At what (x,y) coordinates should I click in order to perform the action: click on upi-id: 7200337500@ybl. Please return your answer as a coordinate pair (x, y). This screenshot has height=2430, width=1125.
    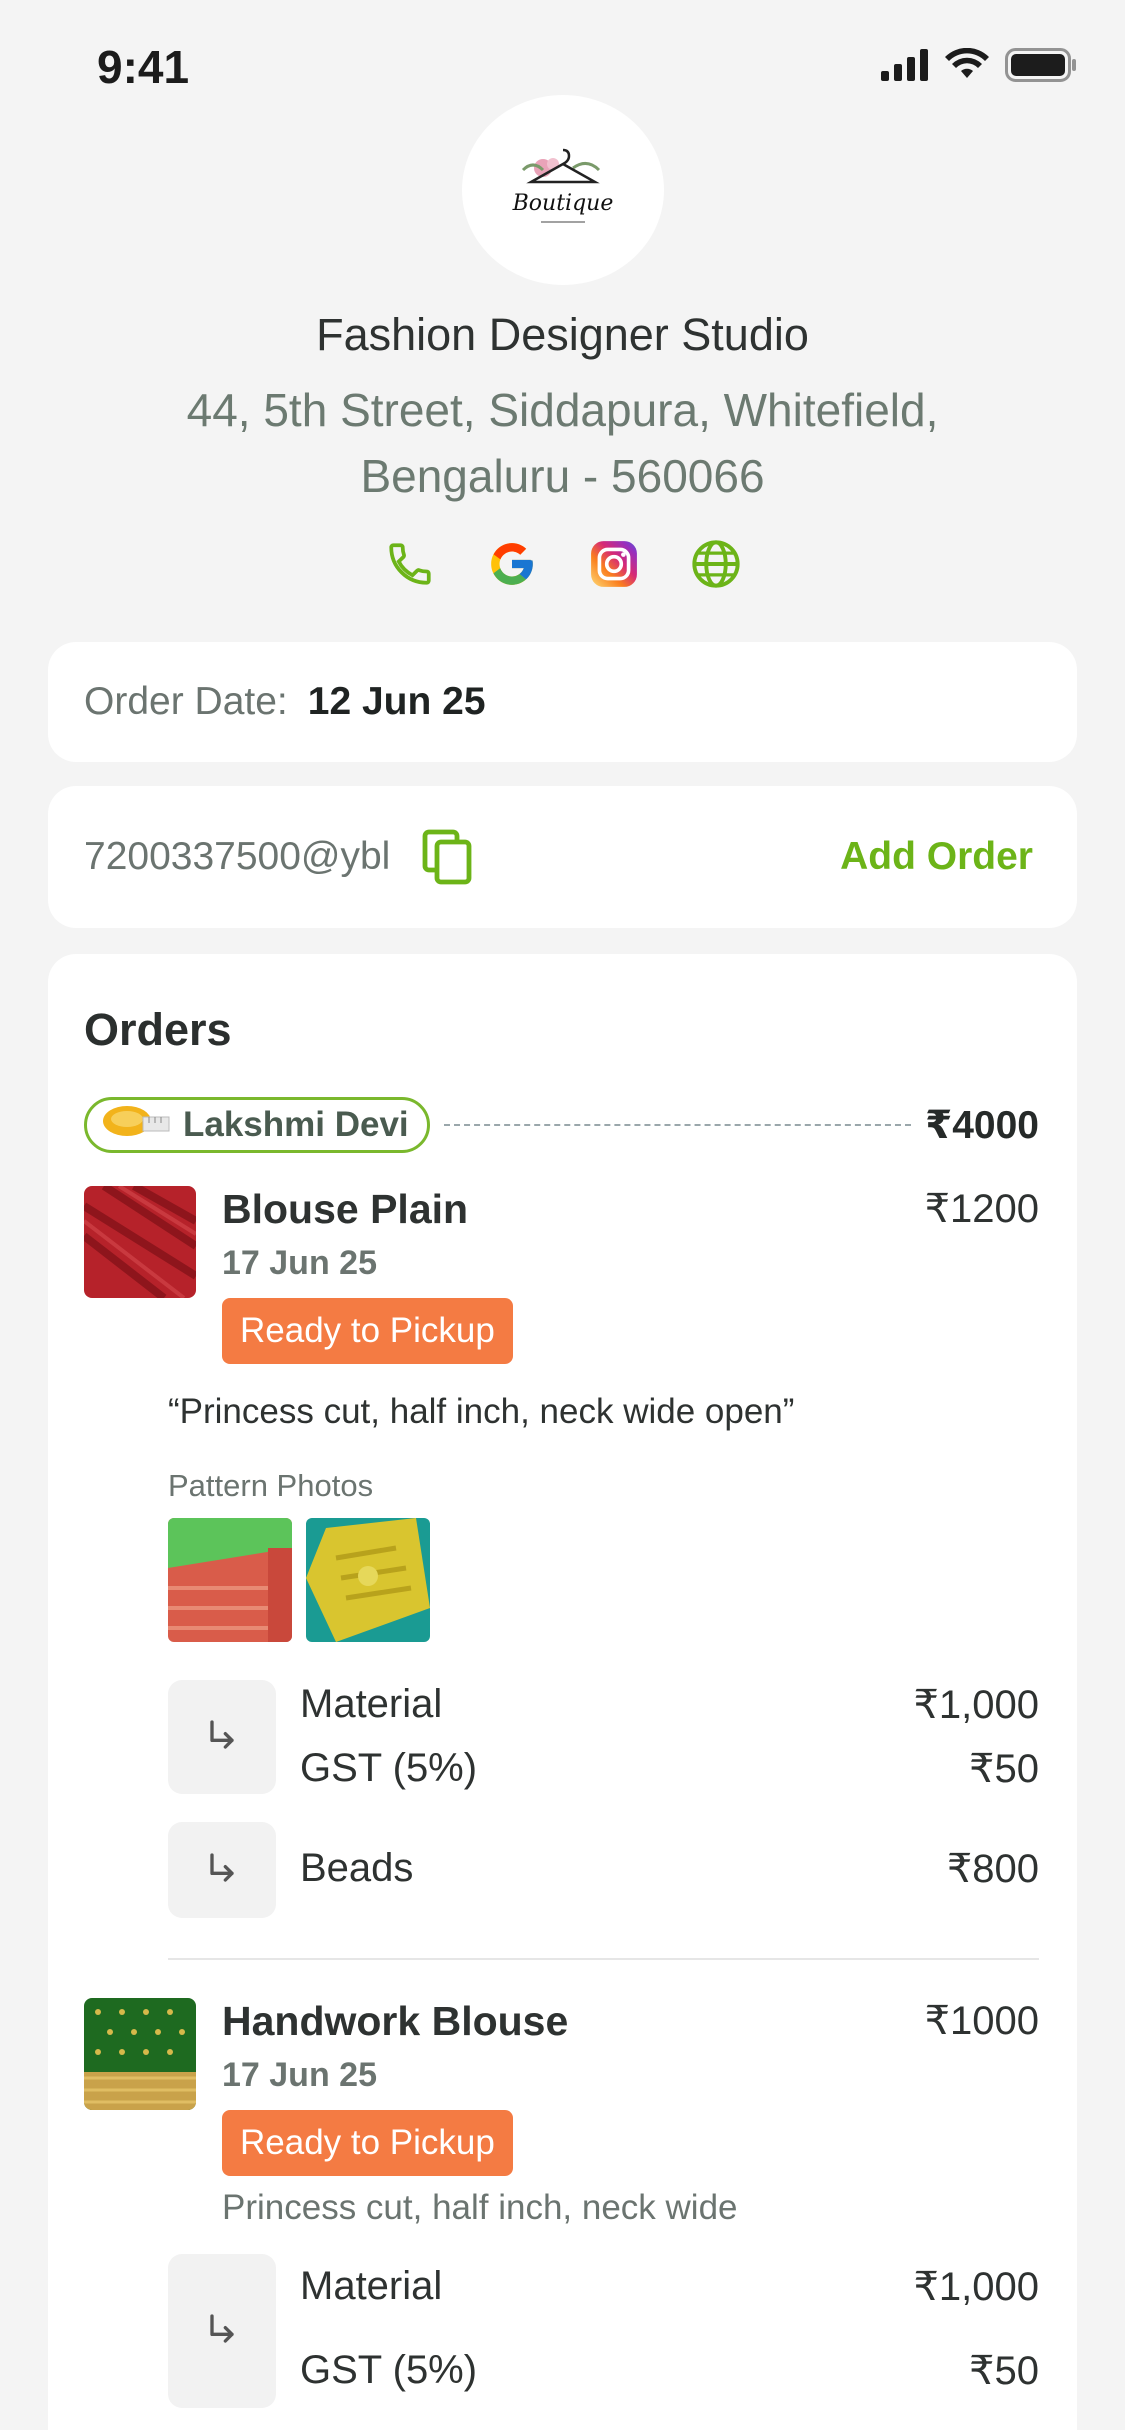
    Looking at the image, I should click on (237, 856).